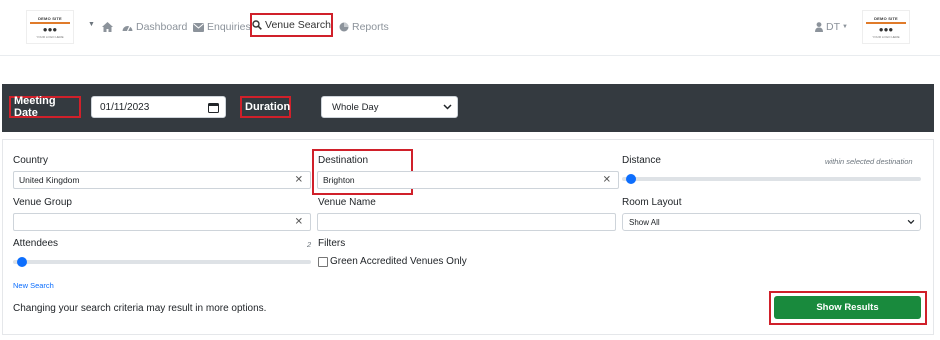  What do you see at coordinates (299, 180) in the screenshot?
I see `country-clear-icon: ✕` at bounding box center [299, 180].